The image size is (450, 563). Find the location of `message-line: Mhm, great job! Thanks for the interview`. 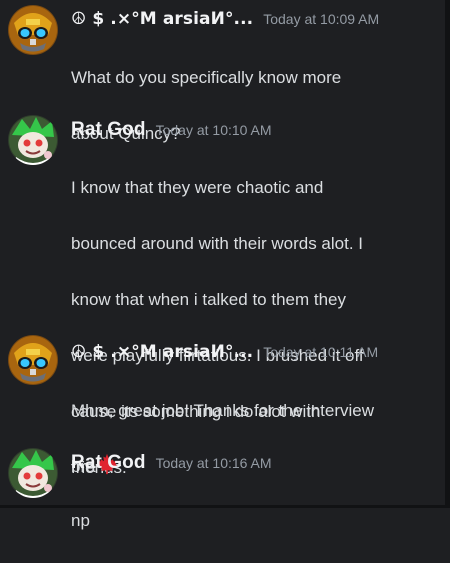

message-line: Mhm, great job! Thanks for the interview is located at coordinates (222, 410).